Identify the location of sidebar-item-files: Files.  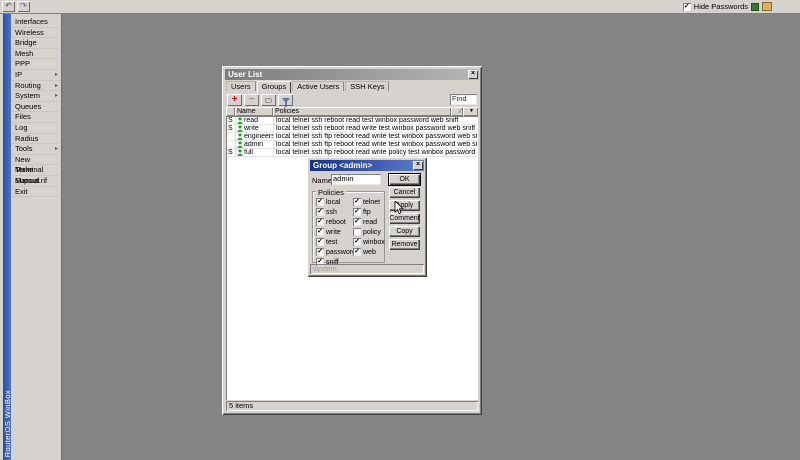
(36, 117).